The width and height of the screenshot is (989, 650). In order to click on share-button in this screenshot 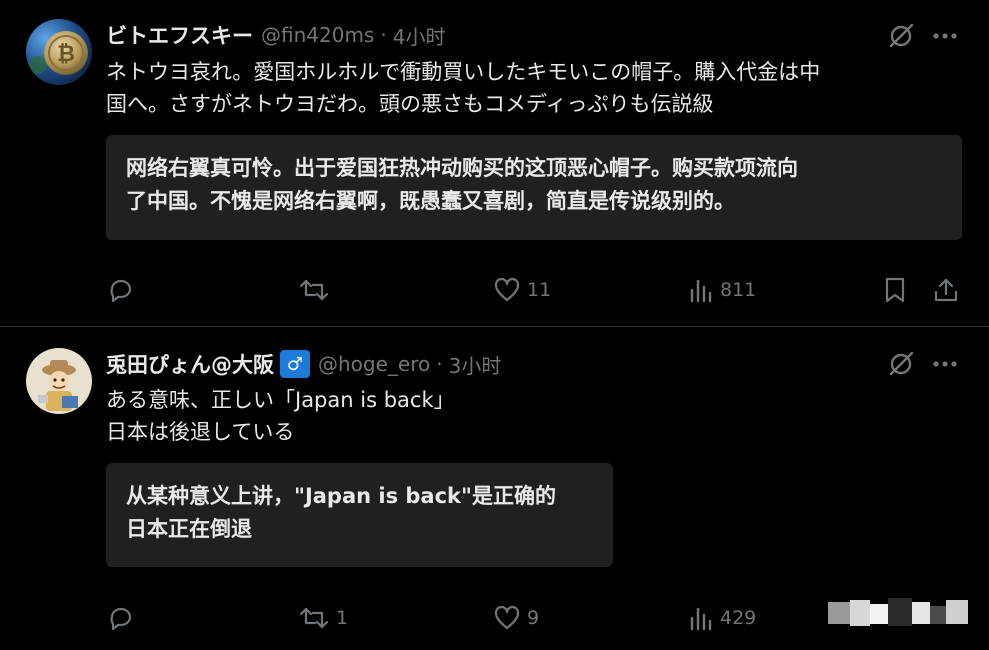, I will do `click(946, 290)`.